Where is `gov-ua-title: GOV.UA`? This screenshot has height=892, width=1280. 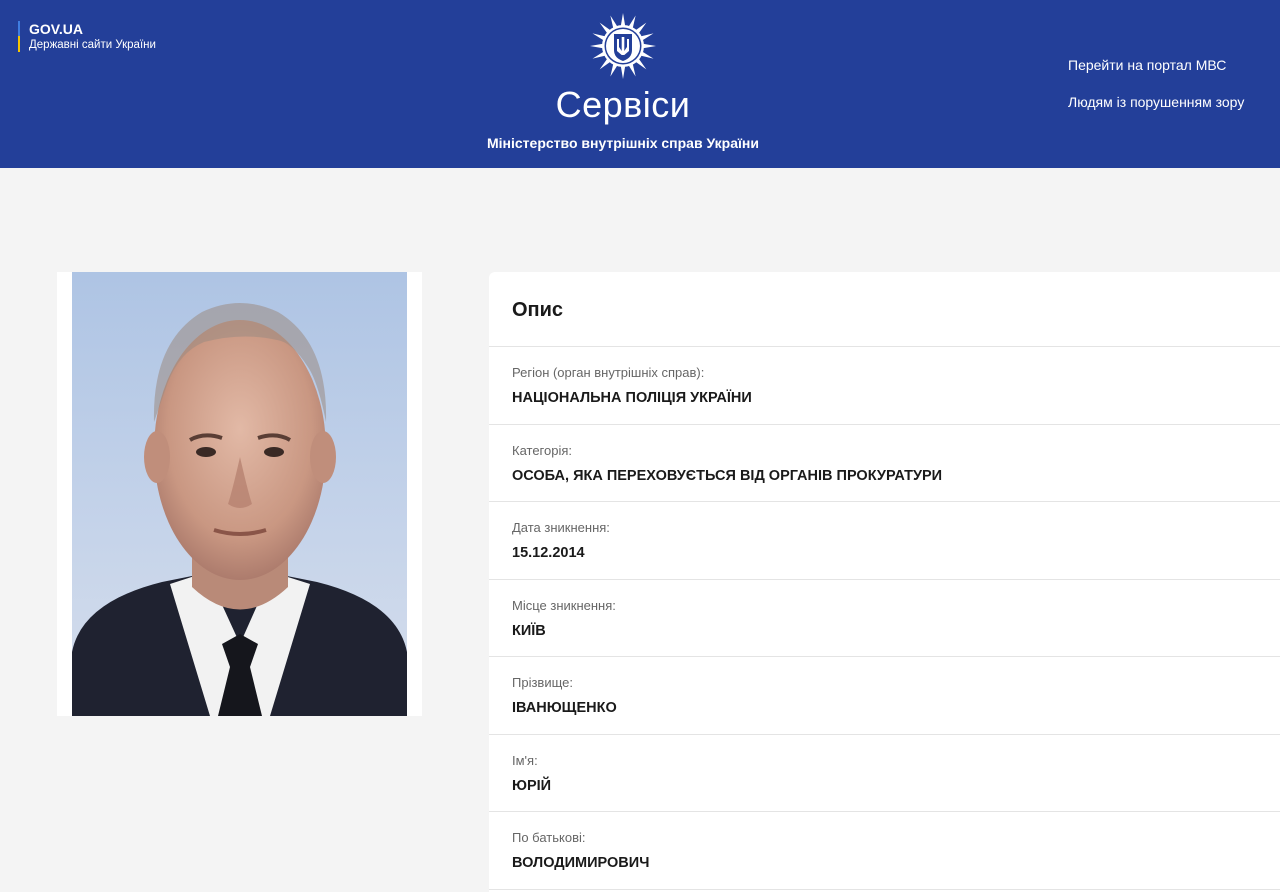
gov-ua-title: GOV.UA is located at coordinates (92, 29).